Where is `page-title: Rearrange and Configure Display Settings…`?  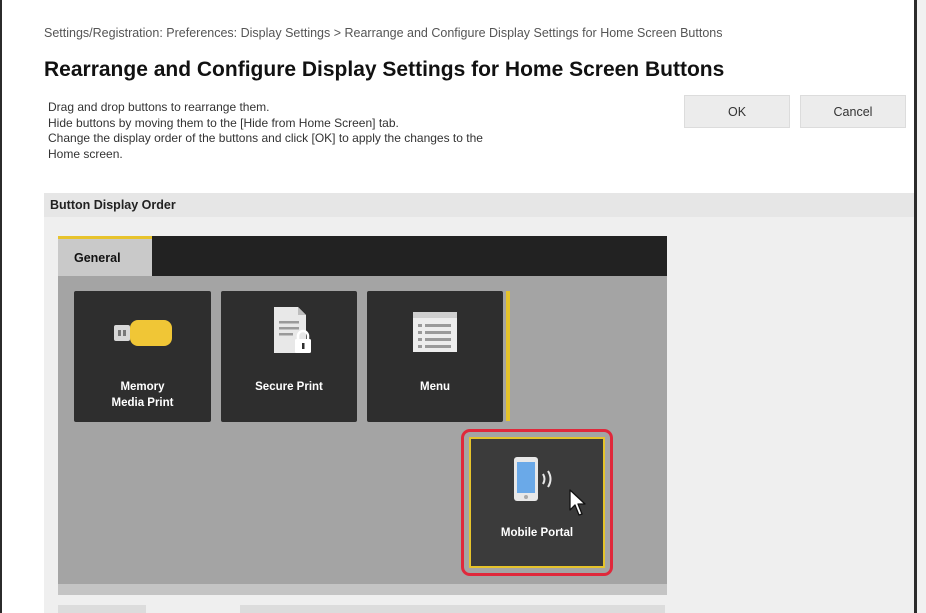
page-title: Rearrange and Configure Display Settings… is located at coordinates (384, 69).